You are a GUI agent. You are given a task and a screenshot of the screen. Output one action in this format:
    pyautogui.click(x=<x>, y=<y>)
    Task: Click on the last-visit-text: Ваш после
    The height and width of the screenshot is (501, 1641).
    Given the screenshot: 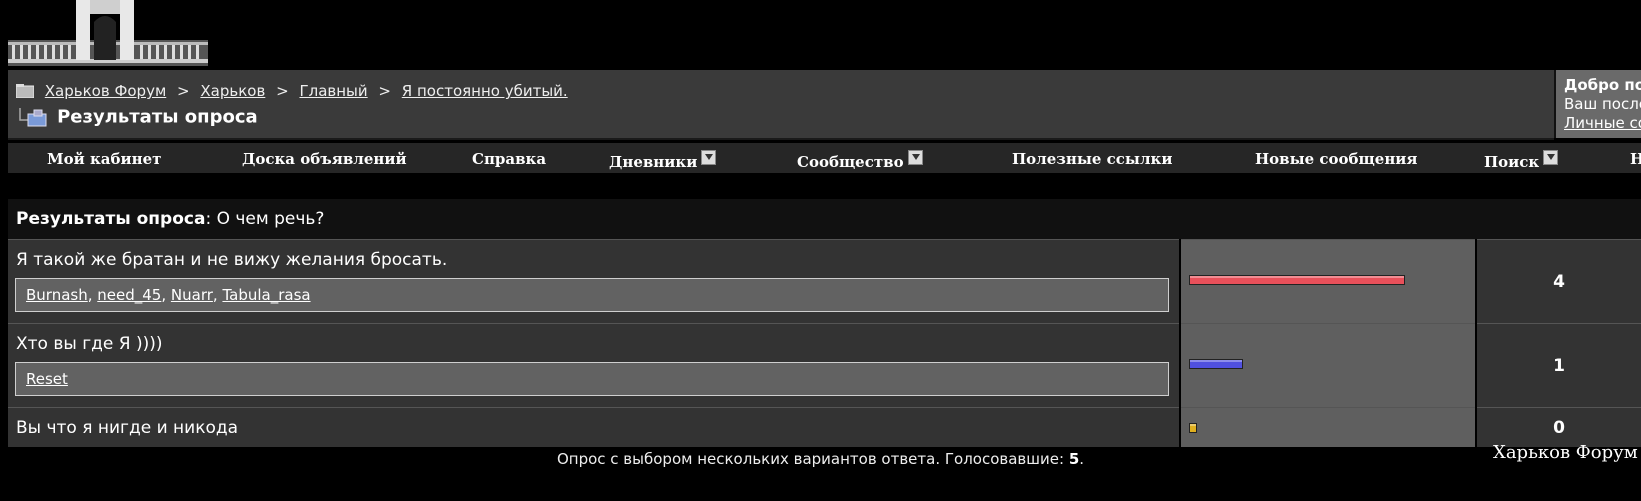 What is the action you would take?
    pyautogui.click(x=1602, y=104)
    